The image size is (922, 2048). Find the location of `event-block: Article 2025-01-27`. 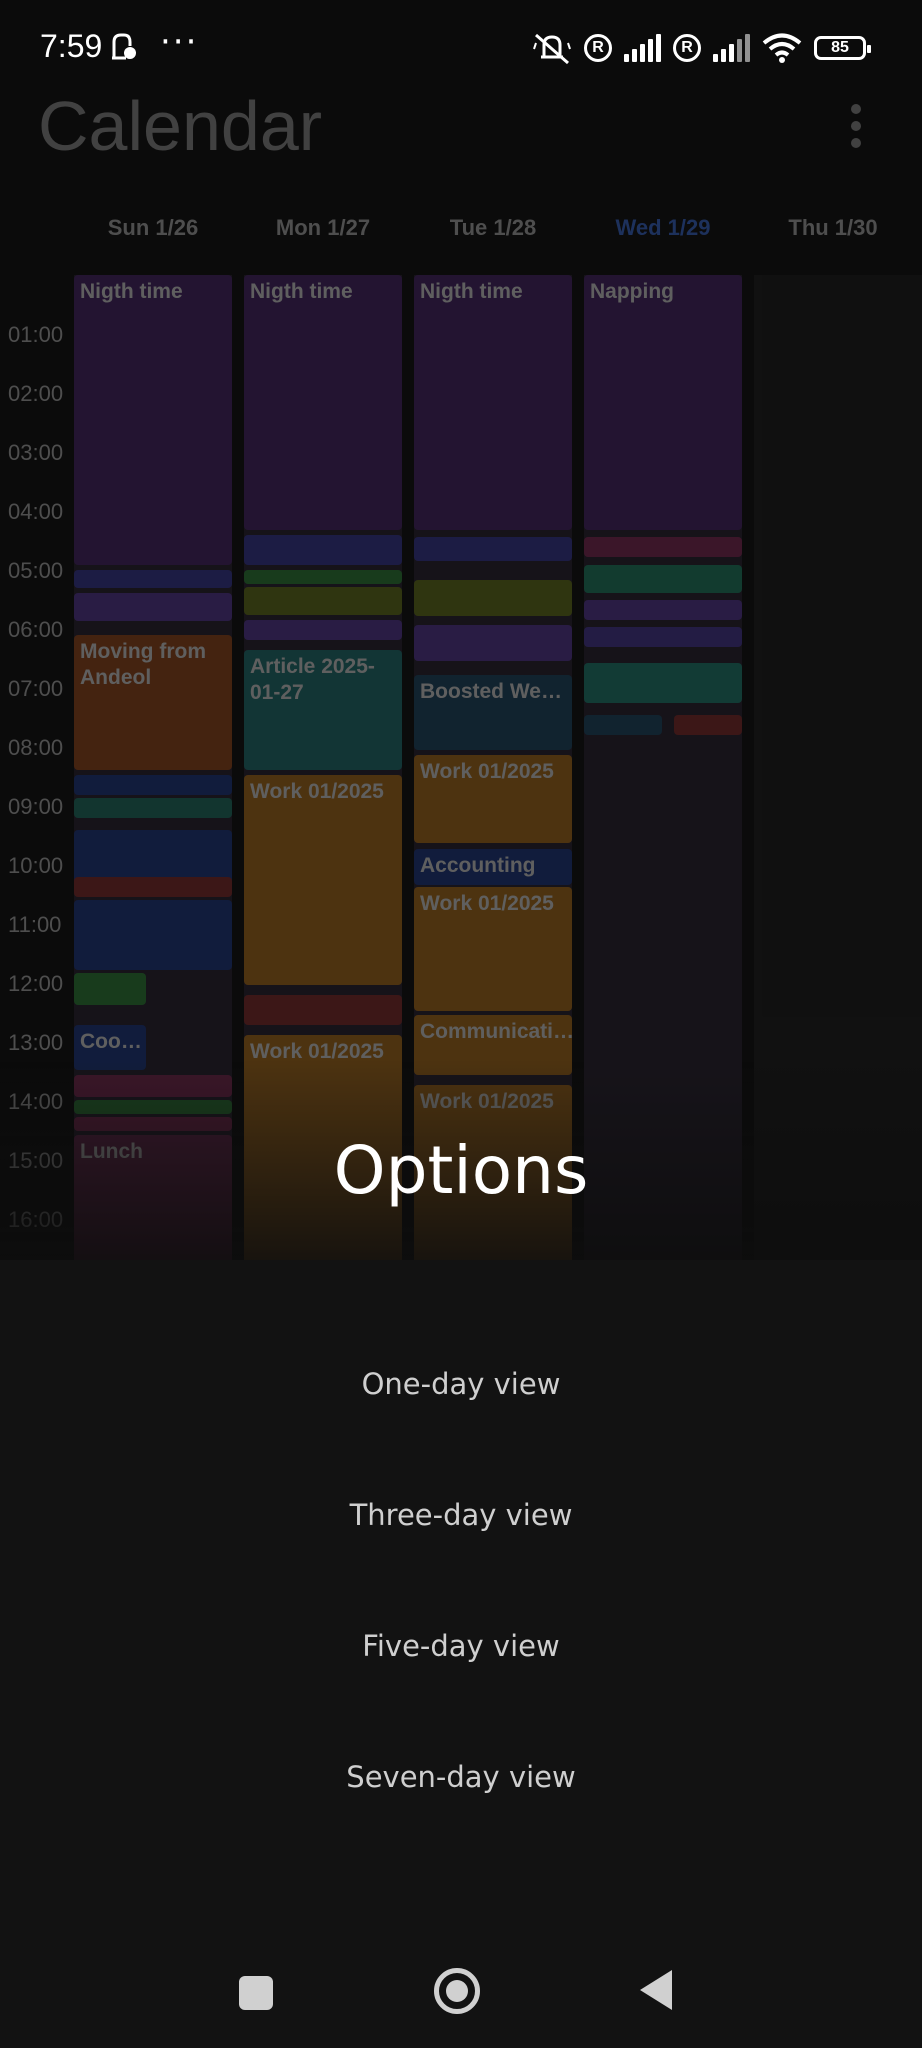

event-block: Article 2025-01-27 is located at coordinates (323, 710).